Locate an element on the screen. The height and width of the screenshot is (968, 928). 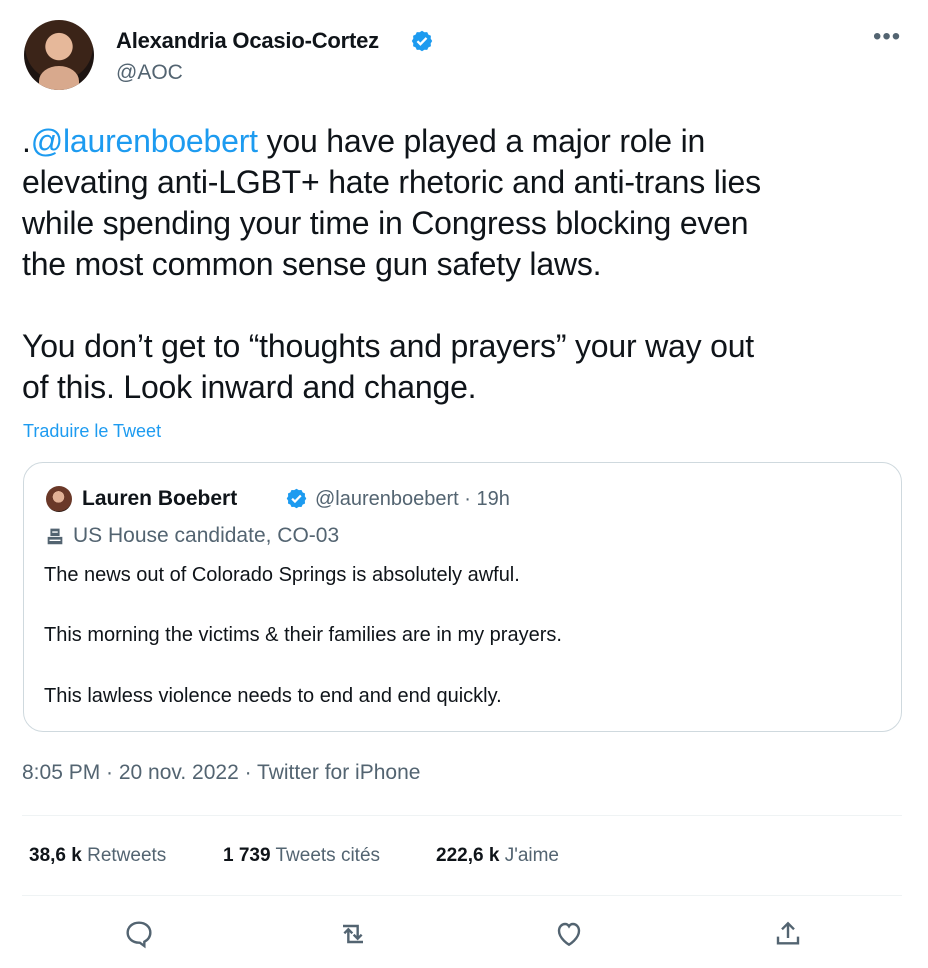
quoted-author-handle-time: @laurenboebert · 19h is located at coordinates (412, 499).